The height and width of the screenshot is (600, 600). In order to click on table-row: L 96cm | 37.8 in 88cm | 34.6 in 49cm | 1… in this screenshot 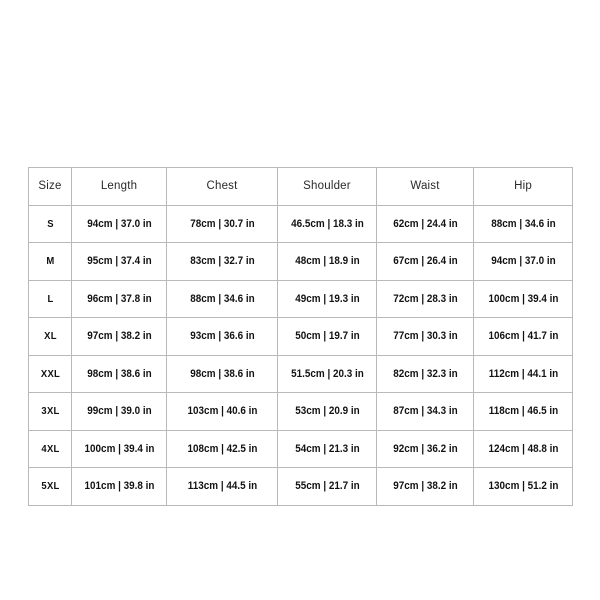, I will do `click(301, 298)`.